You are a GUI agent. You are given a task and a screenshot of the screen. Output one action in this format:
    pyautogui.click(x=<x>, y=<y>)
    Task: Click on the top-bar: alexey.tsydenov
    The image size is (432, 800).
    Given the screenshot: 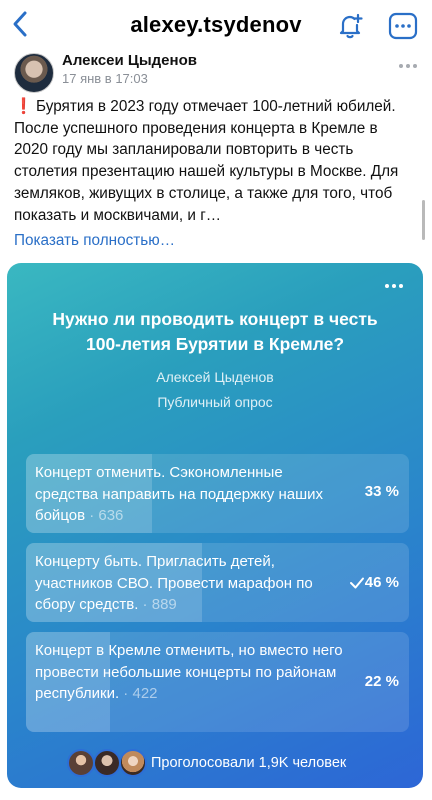 What is the action you would take?
    pyautogui.click(x=216, y=25)
    